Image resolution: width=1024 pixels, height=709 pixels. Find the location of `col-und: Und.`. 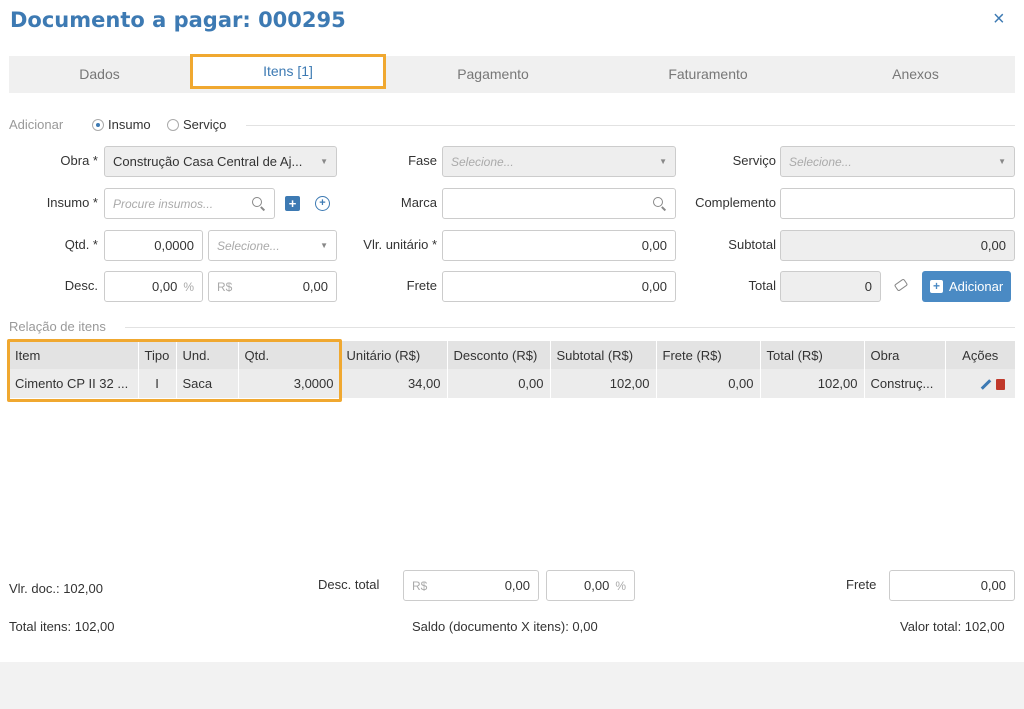

col-und: Und. is located at coordinates (206, 355).